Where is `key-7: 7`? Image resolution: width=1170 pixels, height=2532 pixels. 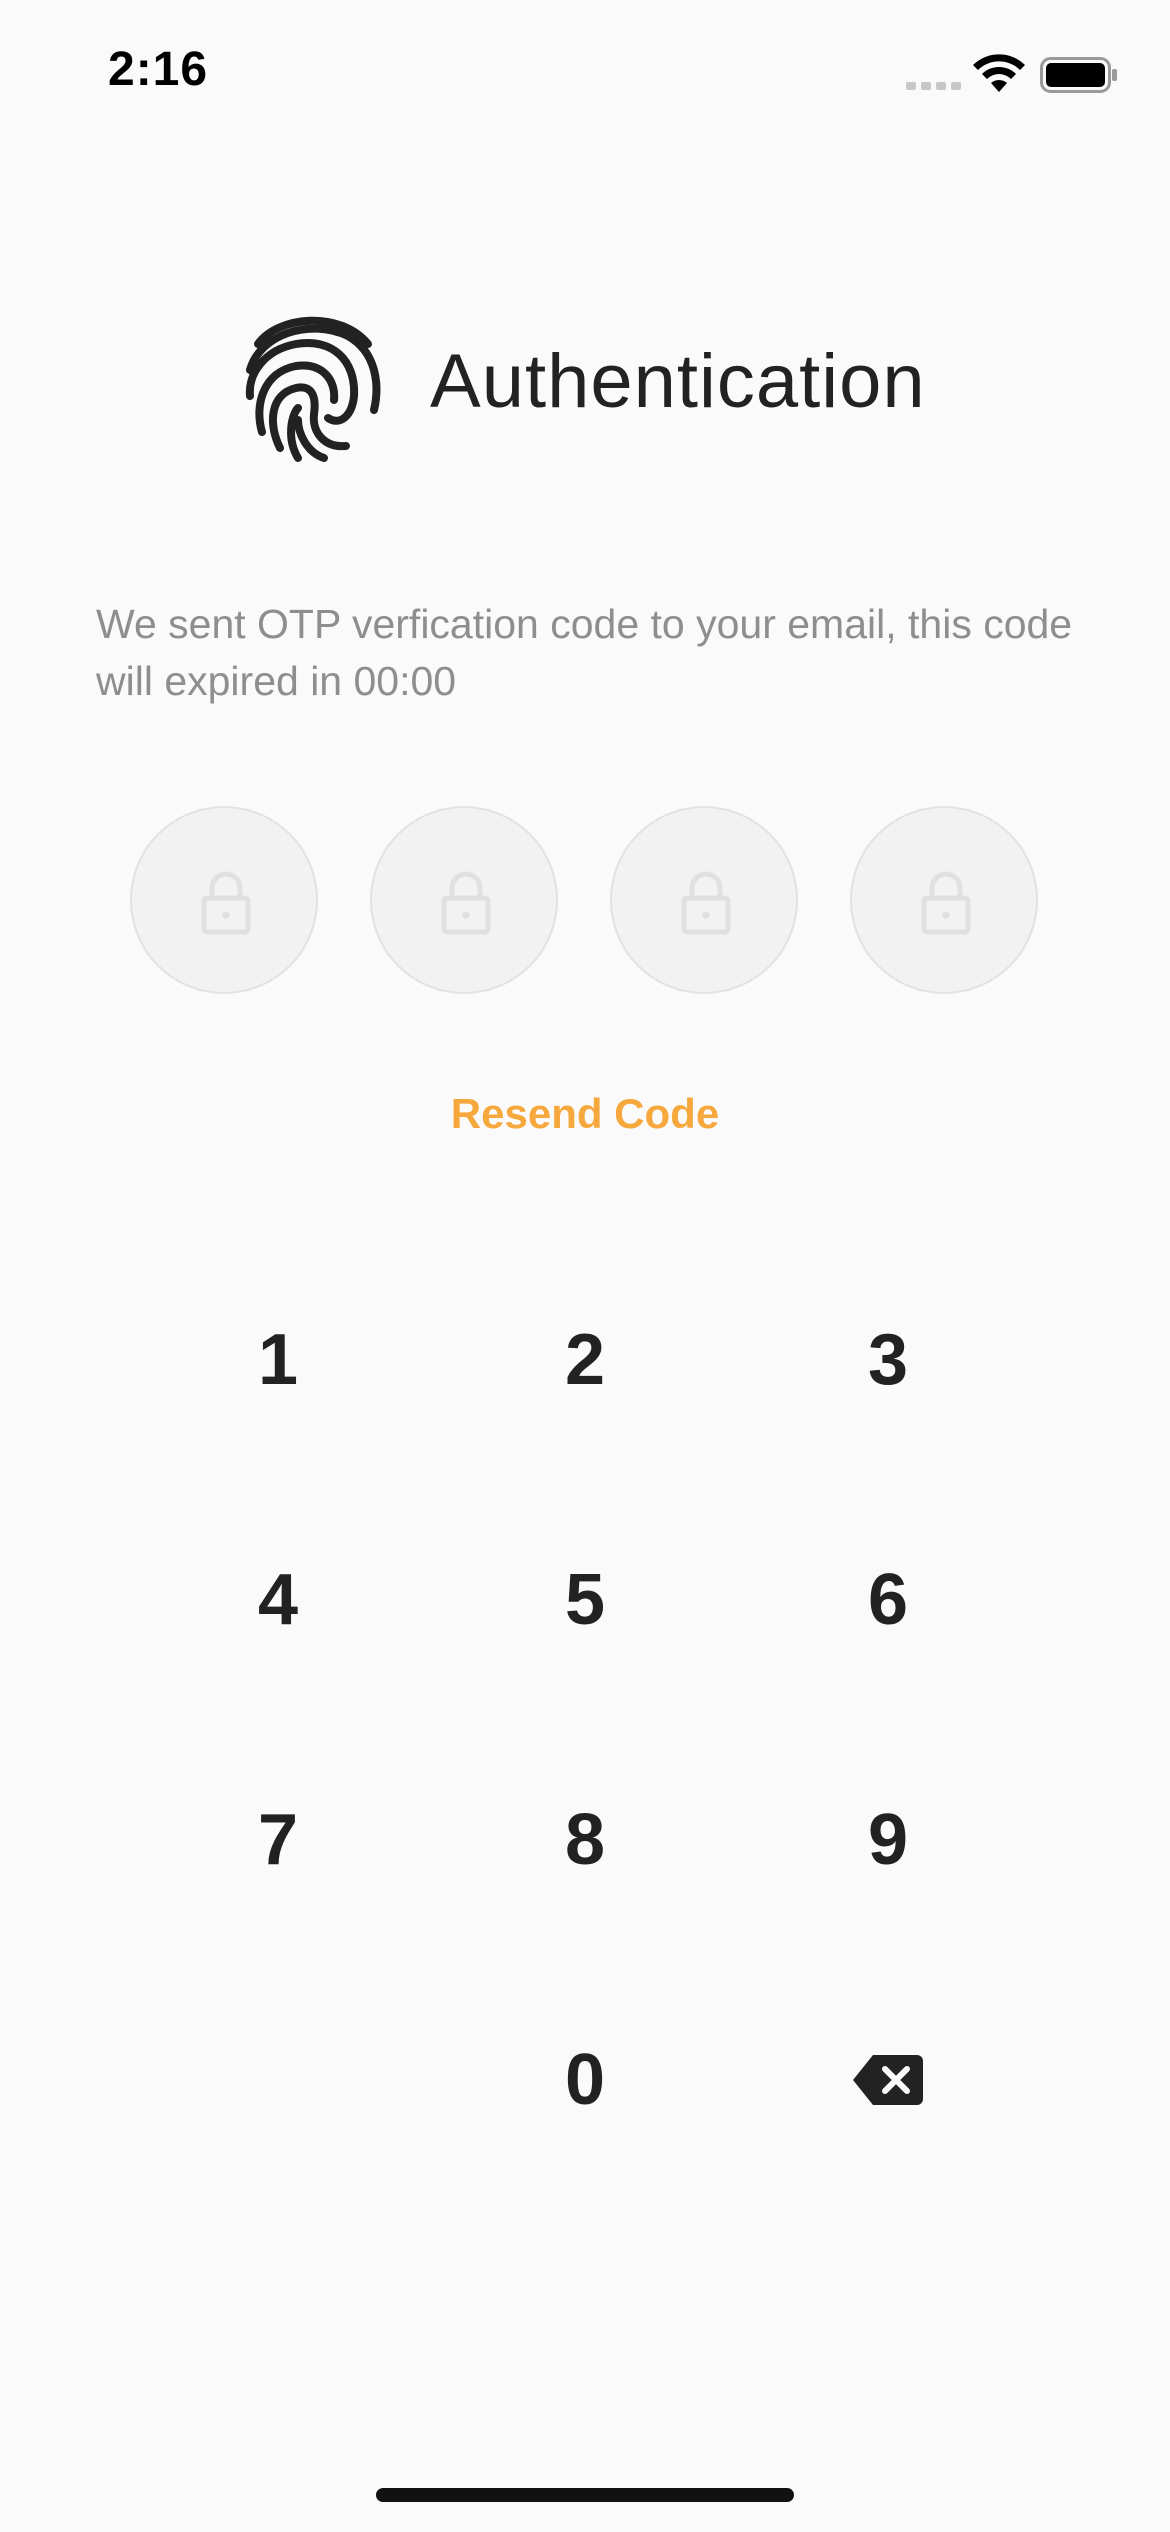 key-7: 7 is located at coordinates (278, 1840).